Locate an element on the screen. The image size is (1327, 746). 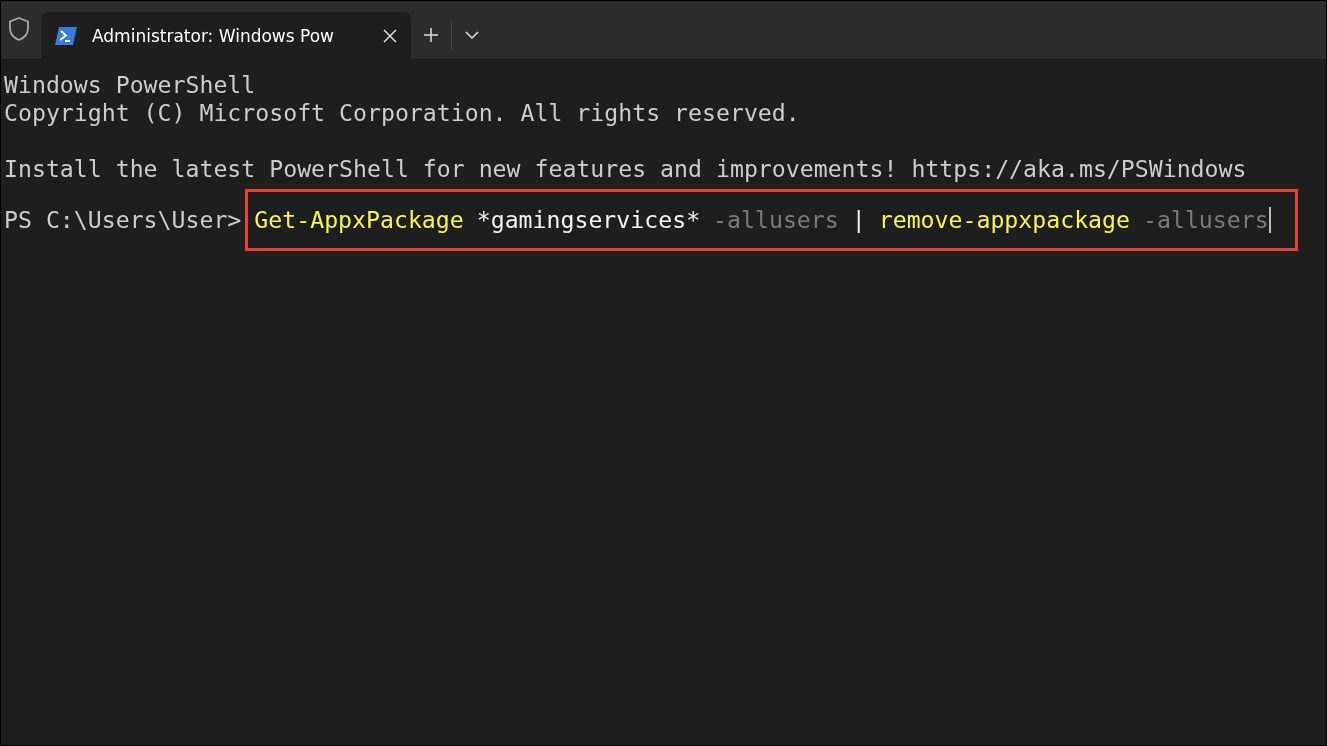
plus-icon is located at coordinates (431, 35).